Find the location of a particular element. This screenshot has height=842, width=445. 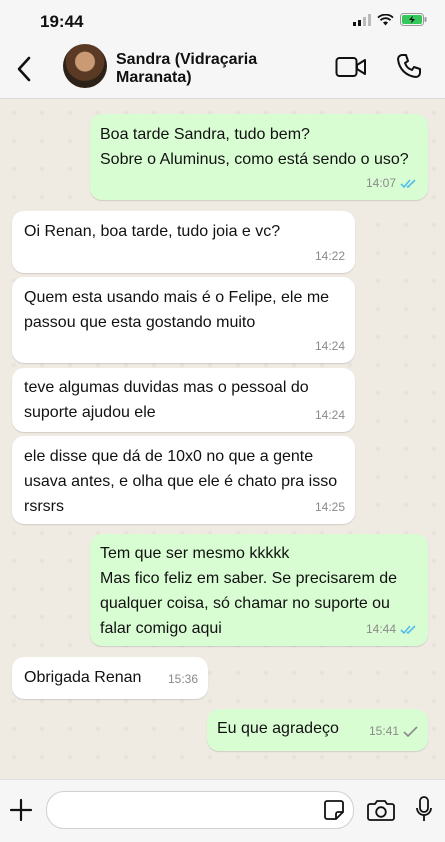

message-meta: 14:07 is located at coordinates (392, 183).